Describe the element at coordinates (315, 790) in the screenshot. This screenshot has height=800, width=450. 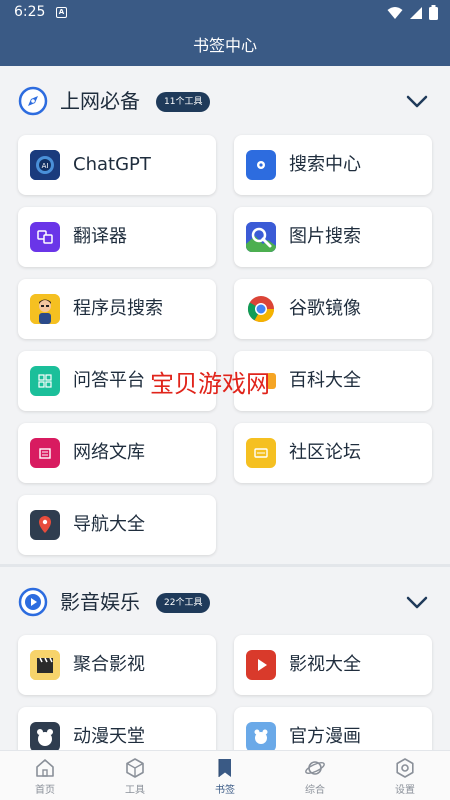
I see `nav-label: 综合` at that location.